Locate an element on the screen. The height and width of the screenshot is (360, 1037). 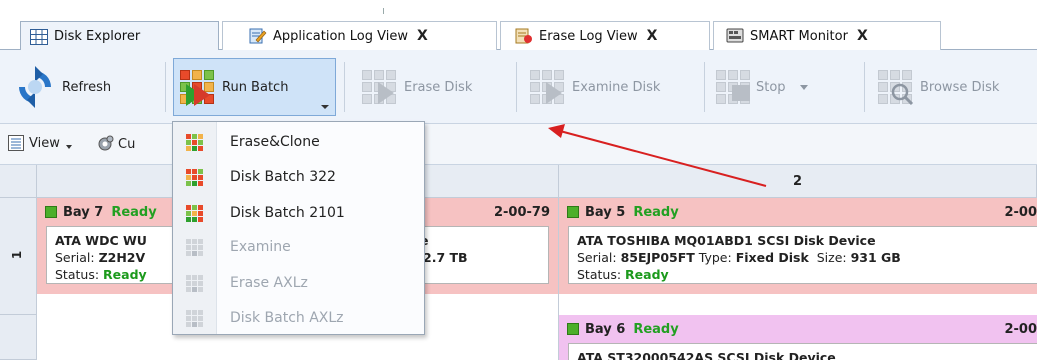
bay-header: Bay 5 Ready 2-00 is located at coordinates (798, 212).